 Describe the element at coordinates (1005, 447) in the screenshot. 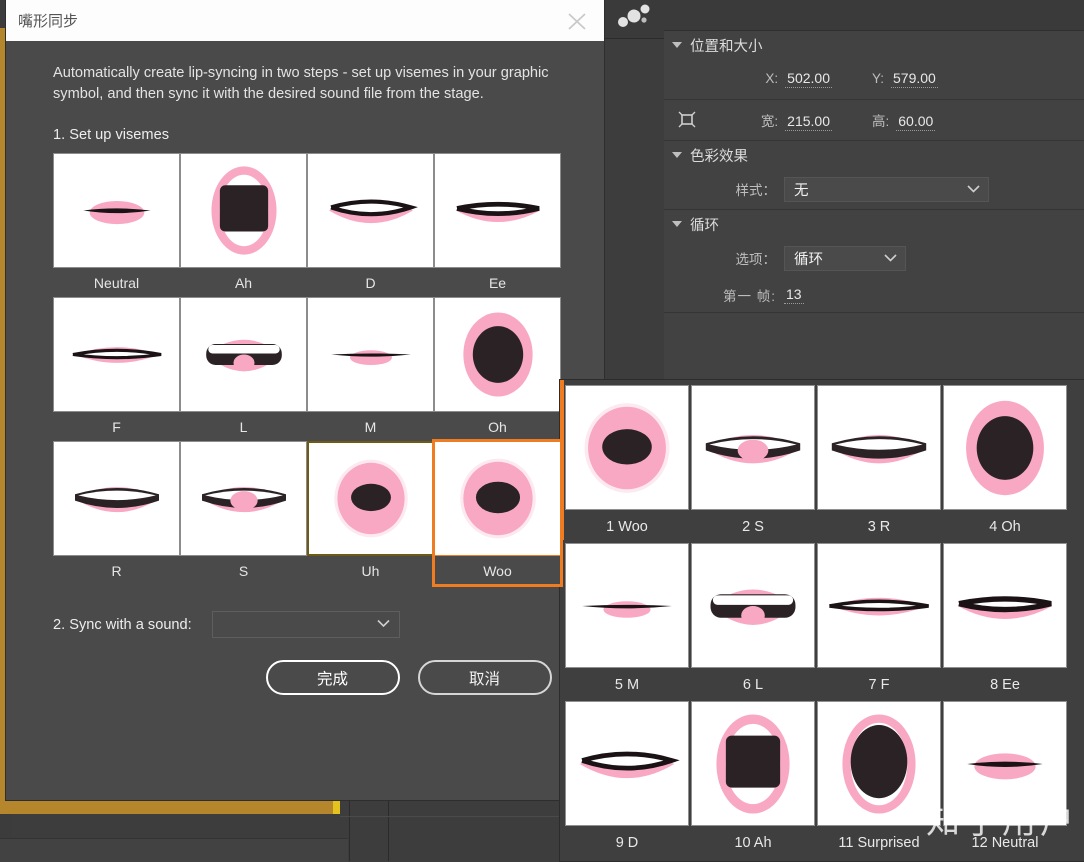

I see `viseme-frame-thumb-oh-icon` at that location.